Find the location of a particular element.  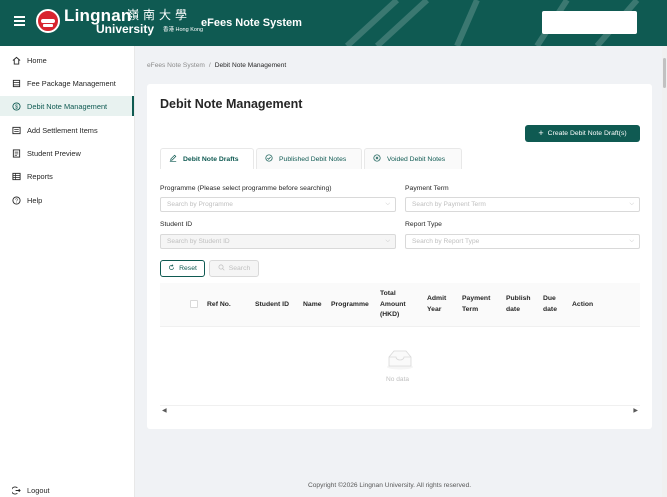

sidebar-item-label: Help is located at coordinates (35, 200).